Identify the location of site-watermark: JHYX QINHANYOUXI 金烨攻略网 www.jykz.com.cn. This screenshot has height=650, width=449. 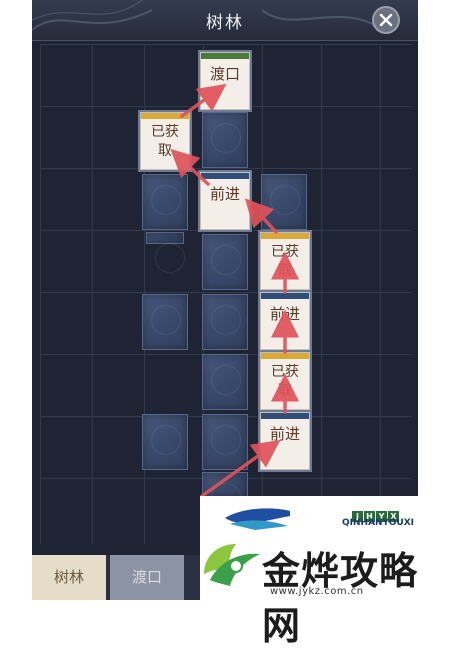
(324, 572).